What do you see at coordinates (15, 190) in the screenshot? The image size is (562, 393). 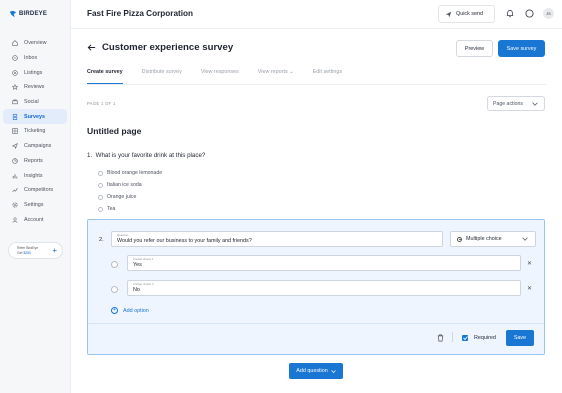 I see `trend-icon` at bounding box center [15, 190].